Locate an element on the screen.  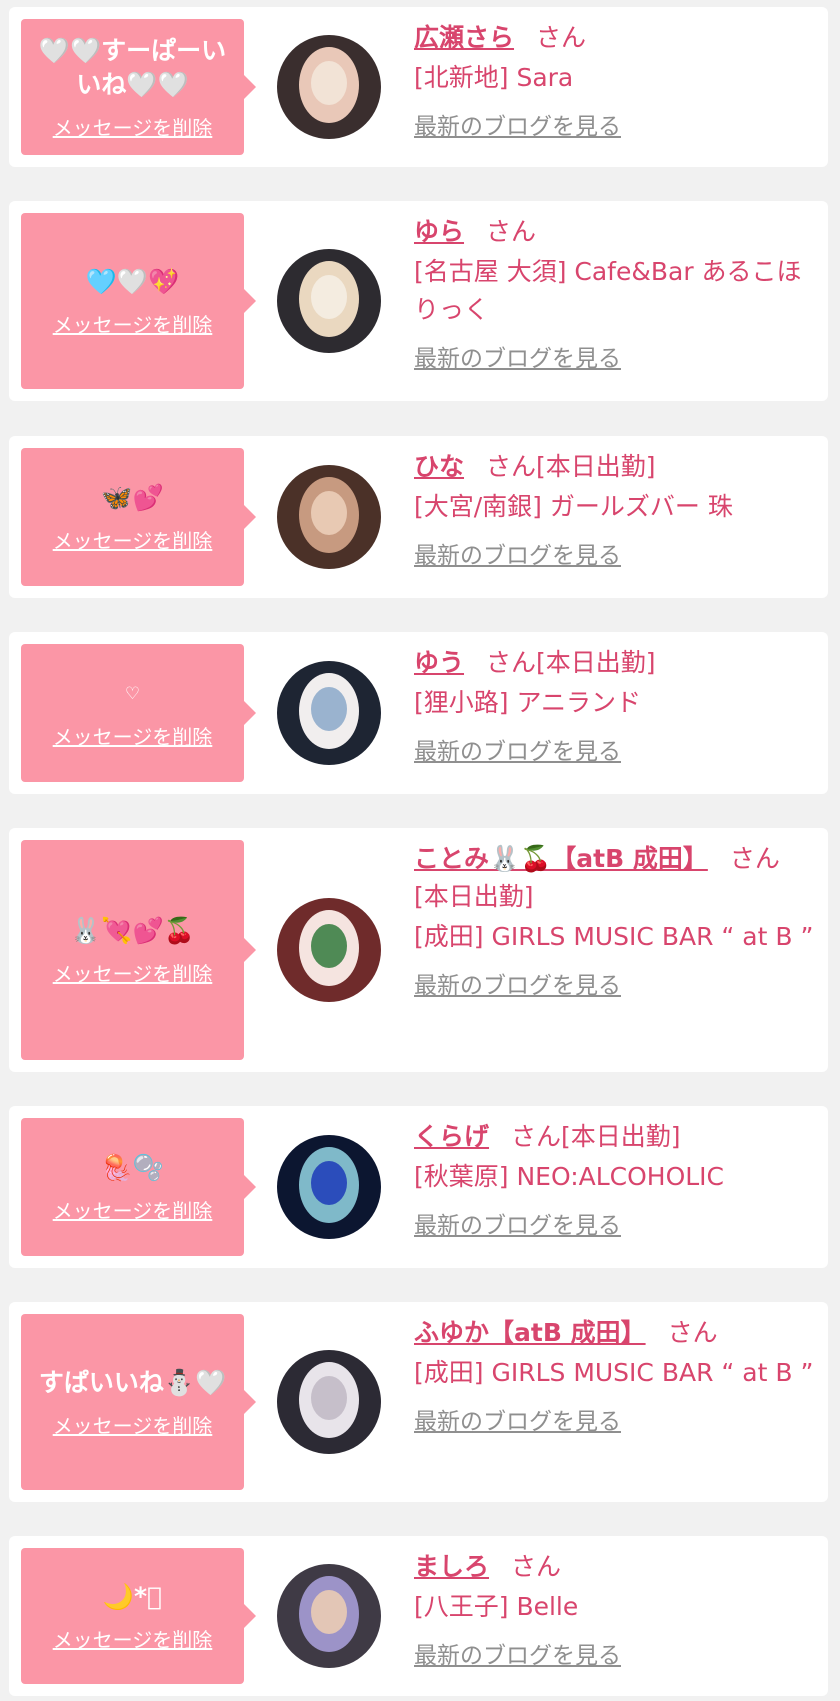
cast-info: ゆう さん[本日出勤] [狸小路] アニランド 最新のブログを見る is located at coordinates (614, 705).